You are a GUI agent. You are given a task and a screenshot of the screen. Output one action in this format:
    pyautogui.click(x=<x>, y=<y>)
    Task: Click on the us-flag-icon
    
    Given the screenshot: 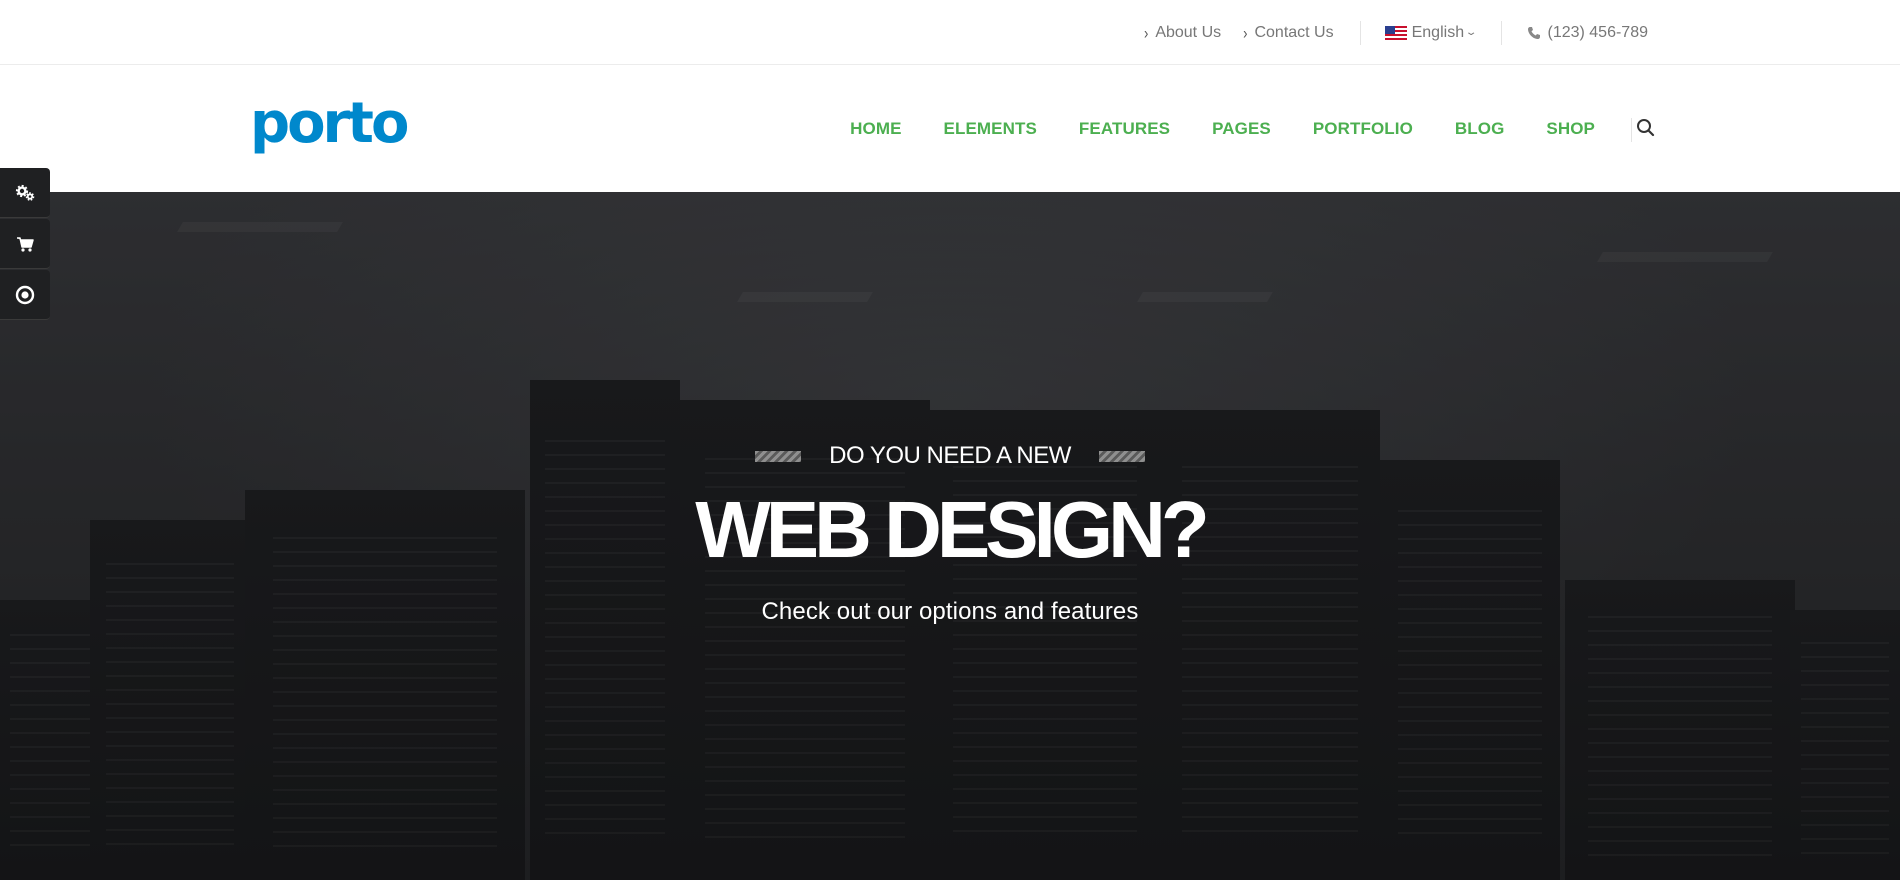 What is the action you would take?
    pyautogui.click(x=1395, y=32)
    